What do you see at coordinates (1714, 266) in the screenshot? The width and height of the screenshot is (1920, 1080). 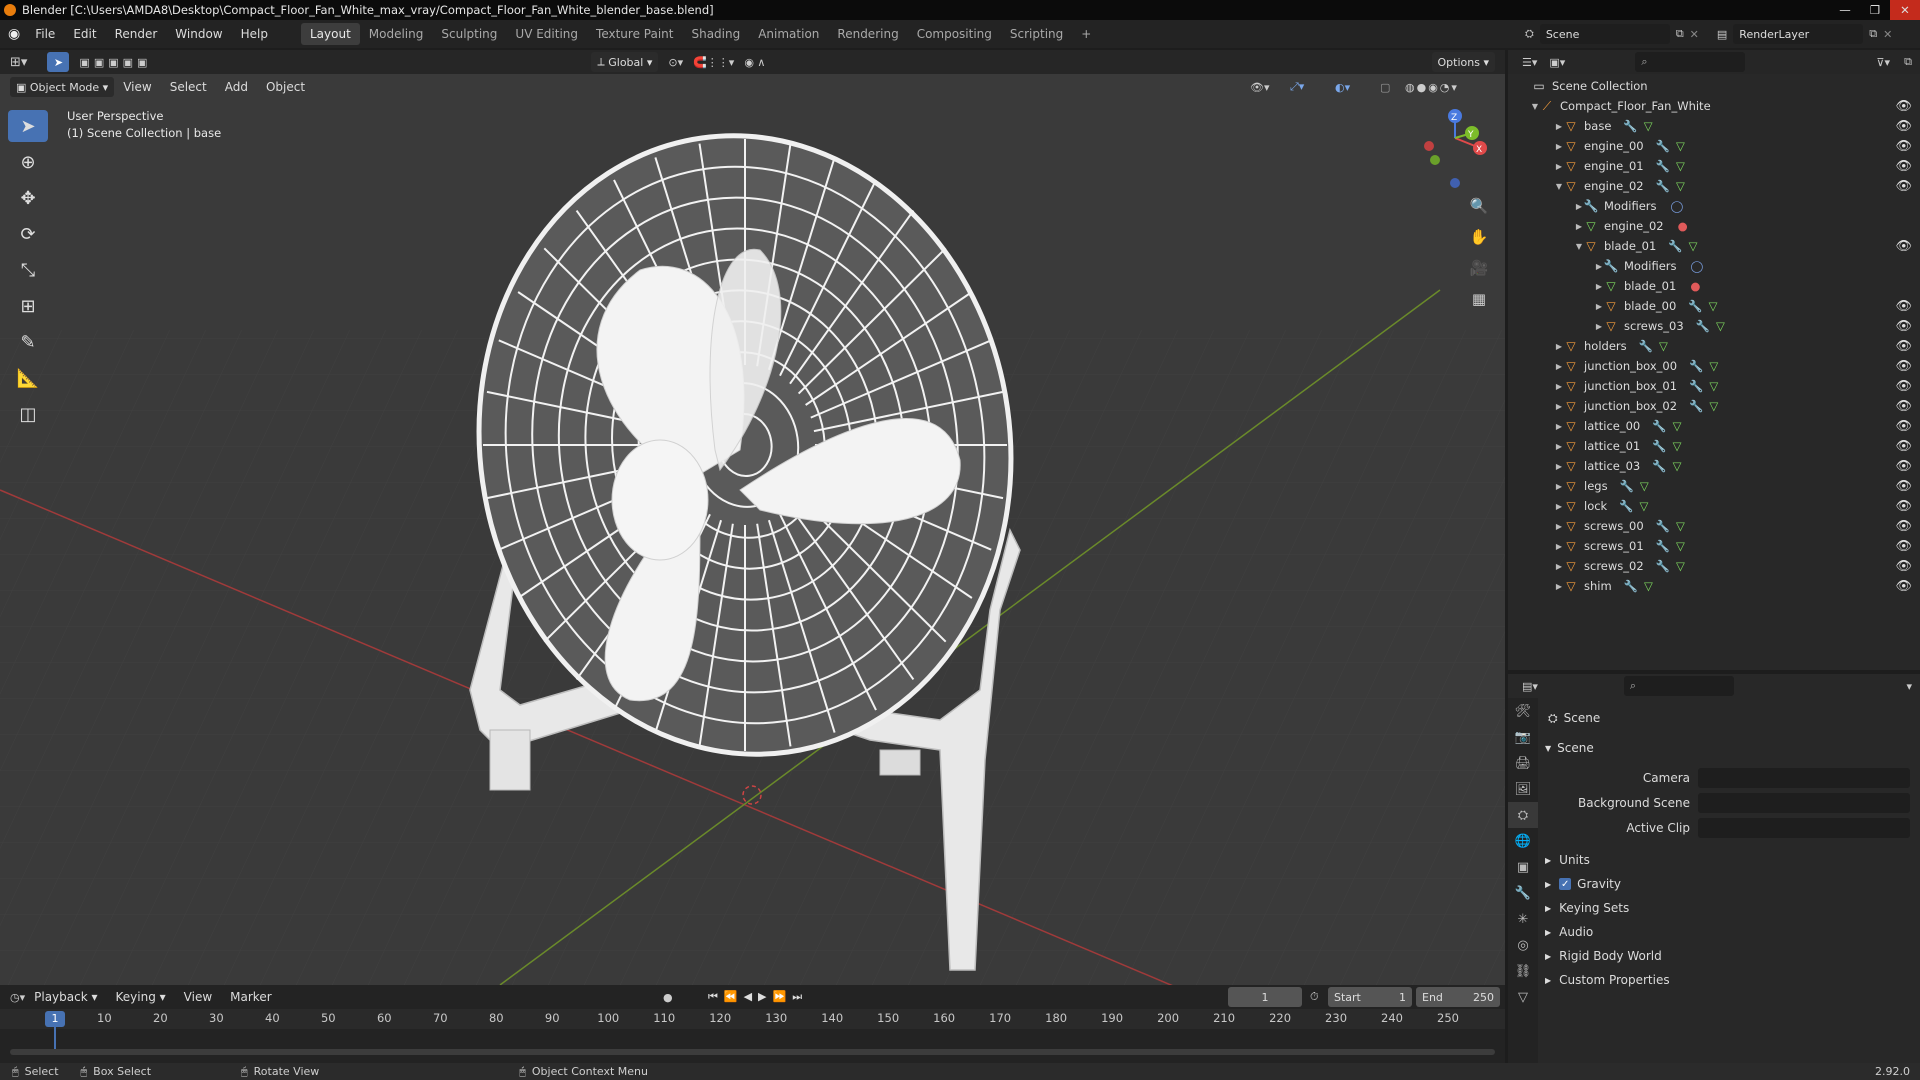 I see `outliner-row-modifiers: ▶ 🔧 Modifiers ◯` at bounding box center [1714, 266].